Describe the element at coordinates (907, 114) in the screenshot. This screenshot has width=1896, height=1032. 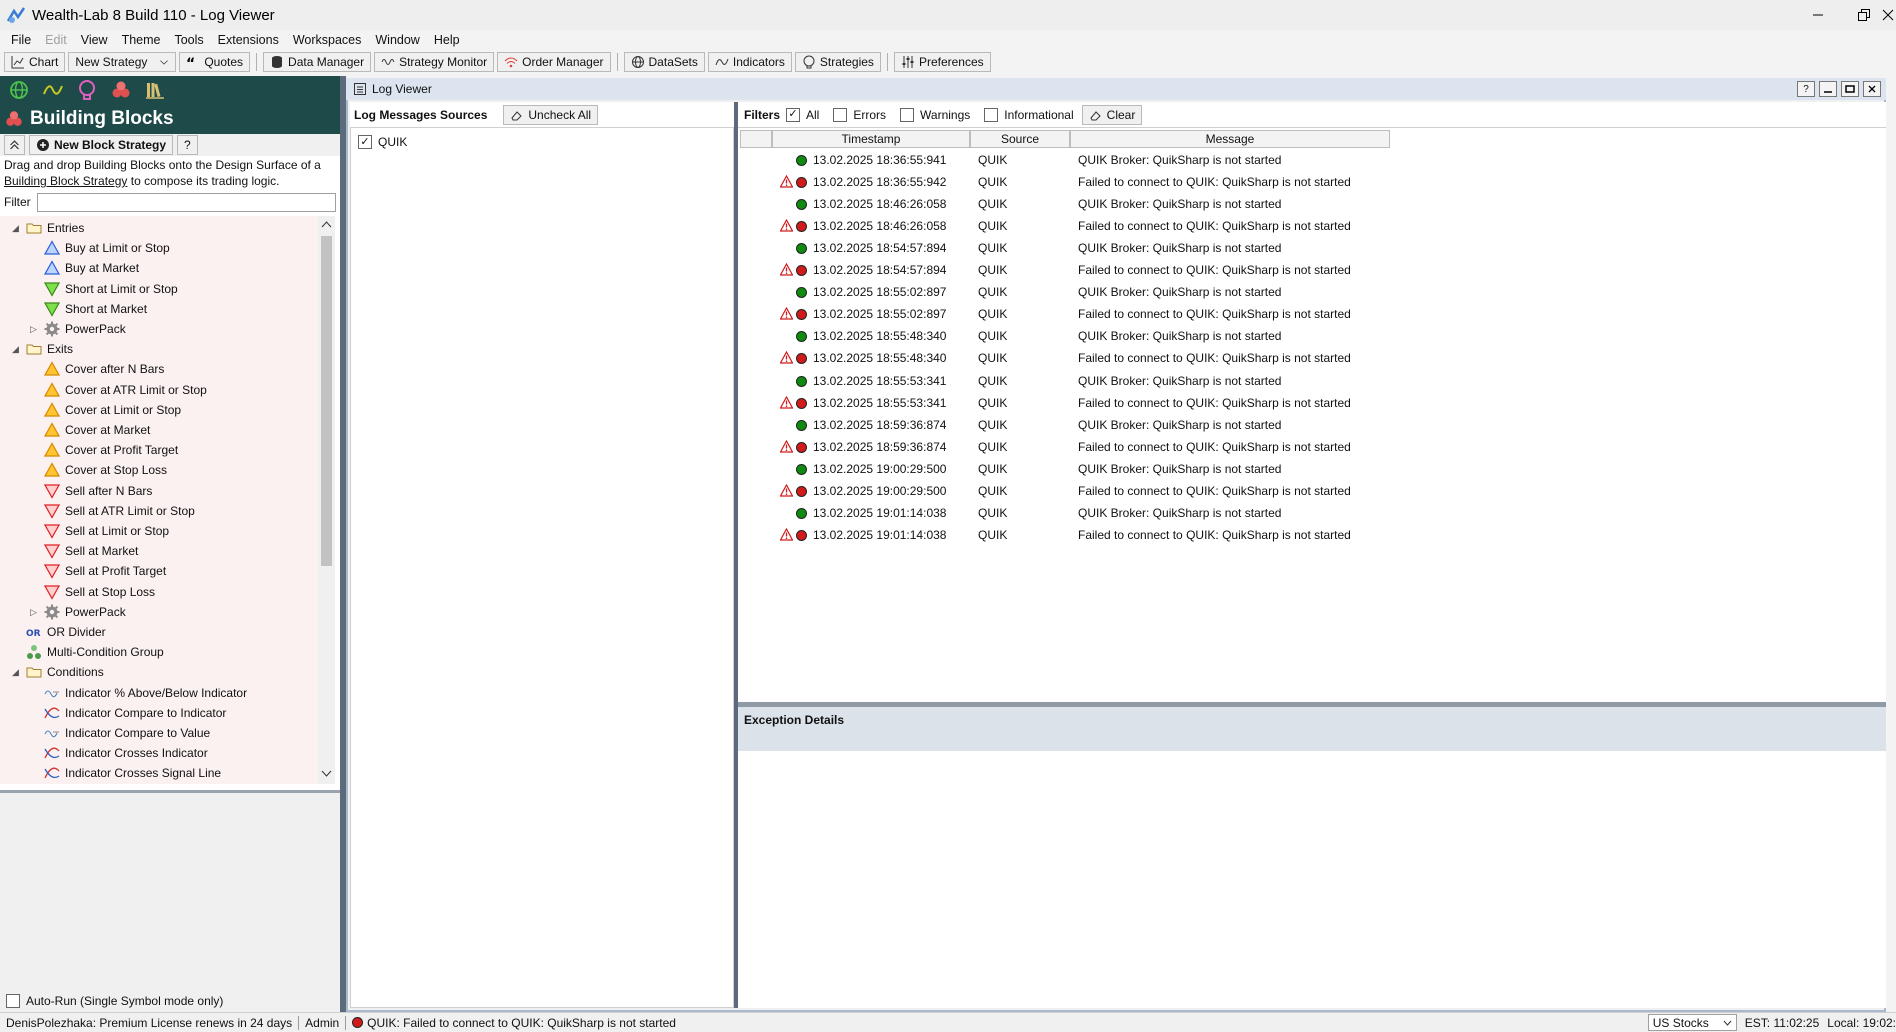
I see `filter-warnings-checkbox` at that location.